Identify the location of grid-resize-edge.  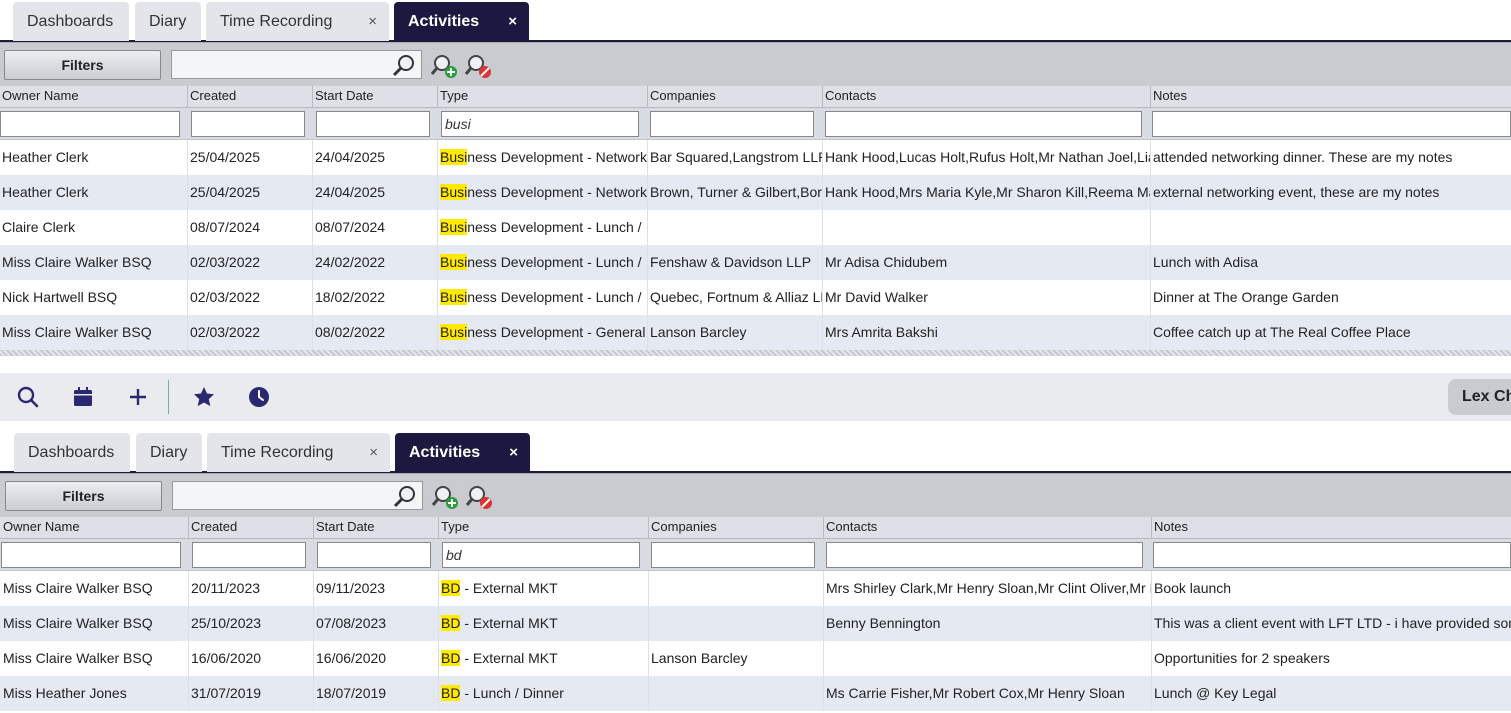
(755, 353).